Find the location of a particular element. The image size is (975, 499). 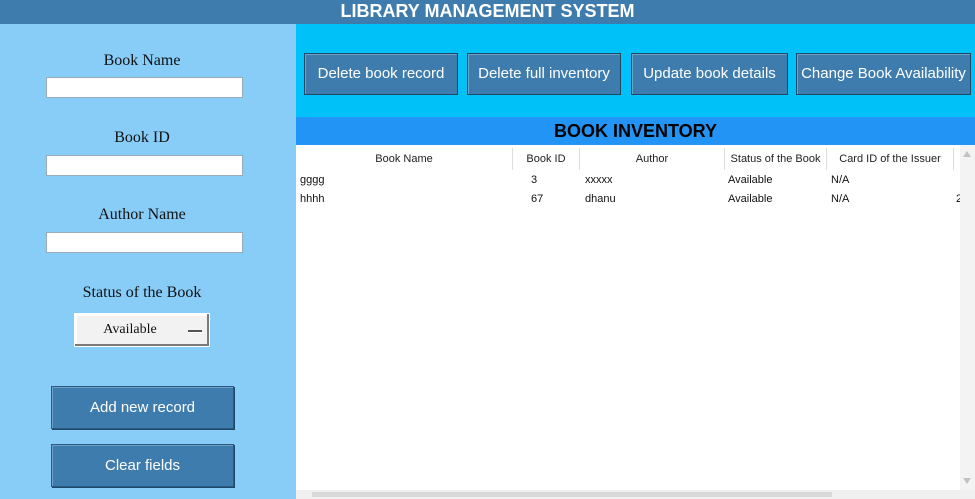

update-details-button: Update book details is located at coordinates (709, 74).